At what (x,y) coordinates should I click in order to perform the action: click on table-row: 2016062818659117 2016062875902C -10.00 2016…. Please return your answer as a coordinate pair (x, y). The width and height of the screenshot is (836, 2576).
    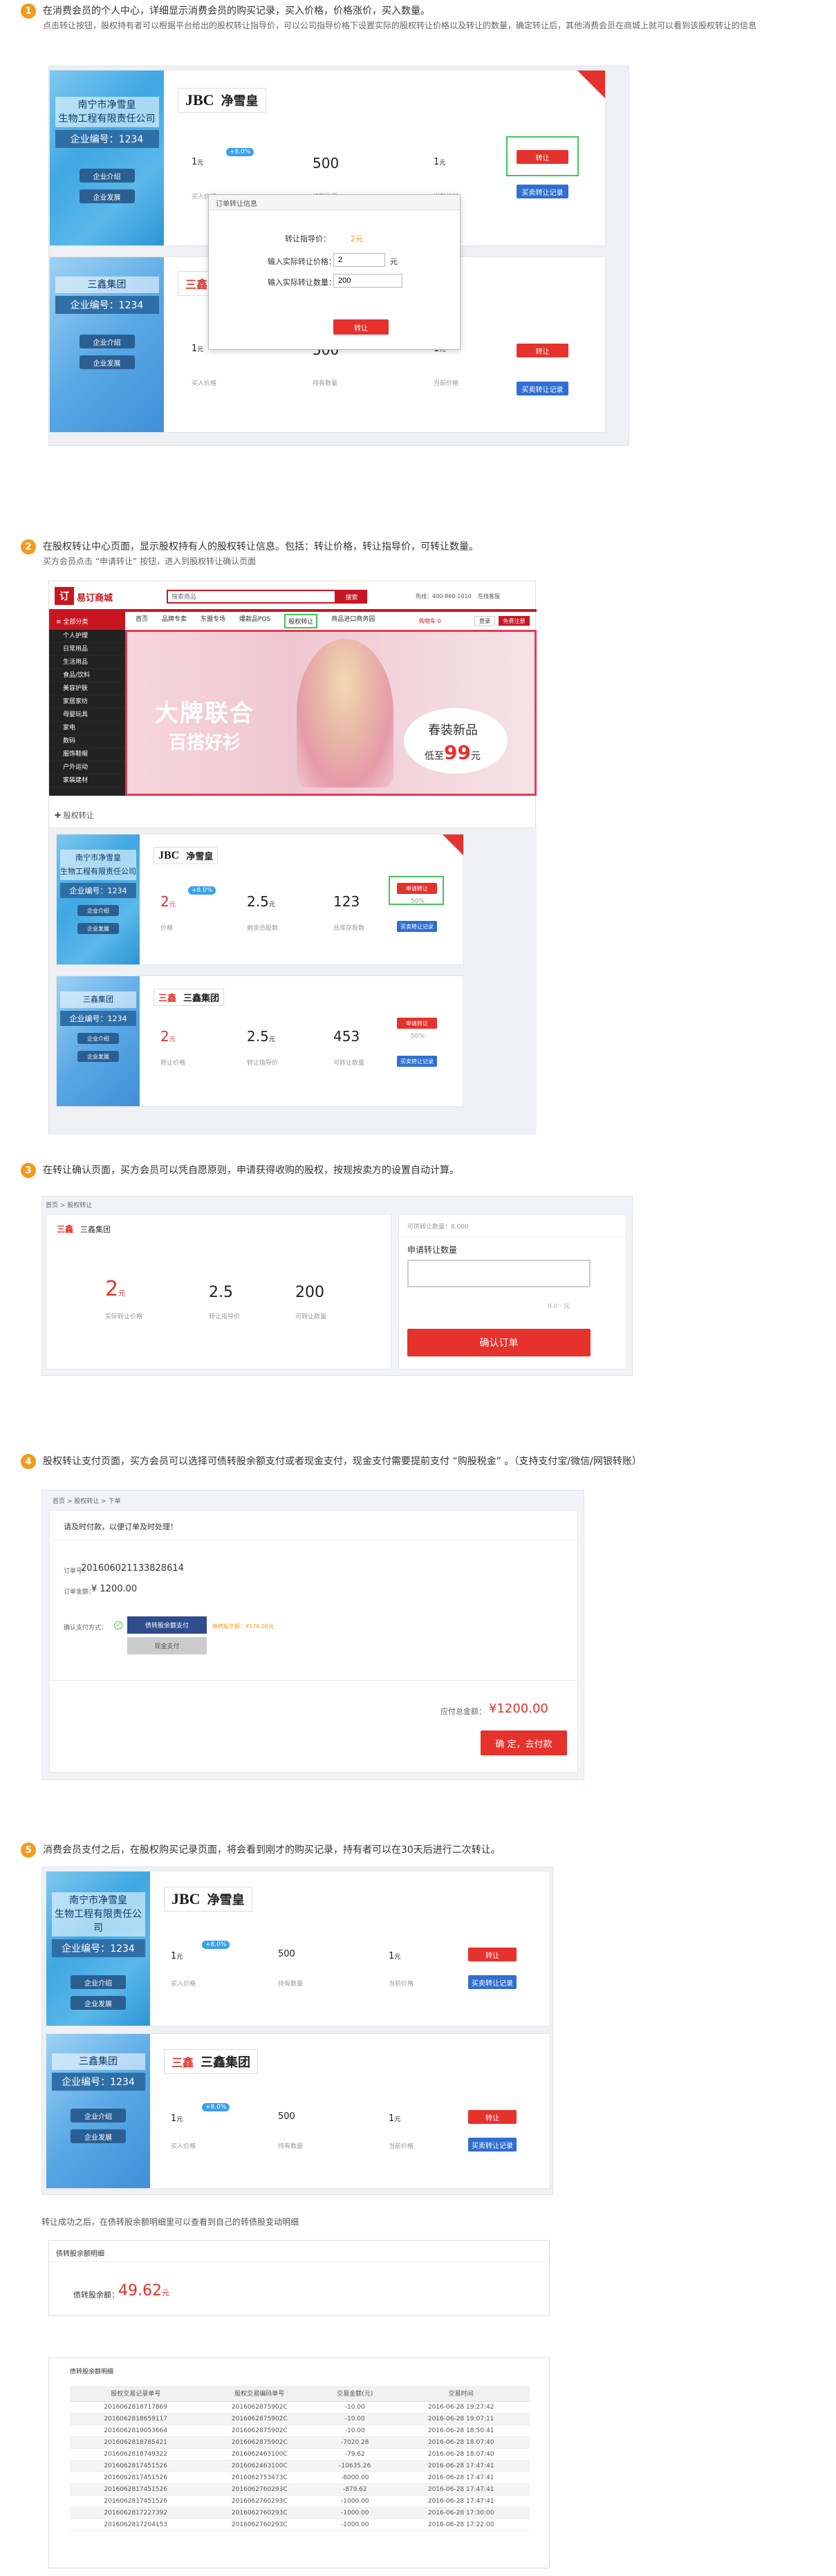
    Looking at the image, I should click on (300, 2419).